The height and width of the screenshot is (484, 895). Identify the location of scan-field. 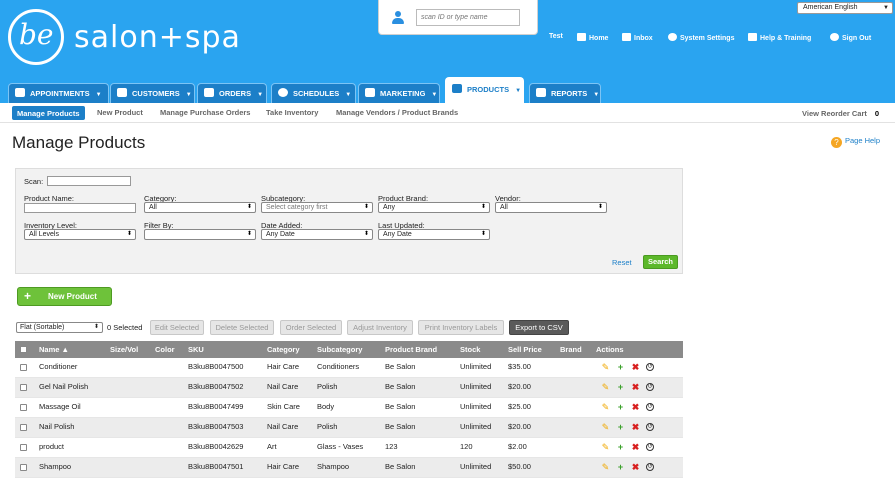
(89, 181).